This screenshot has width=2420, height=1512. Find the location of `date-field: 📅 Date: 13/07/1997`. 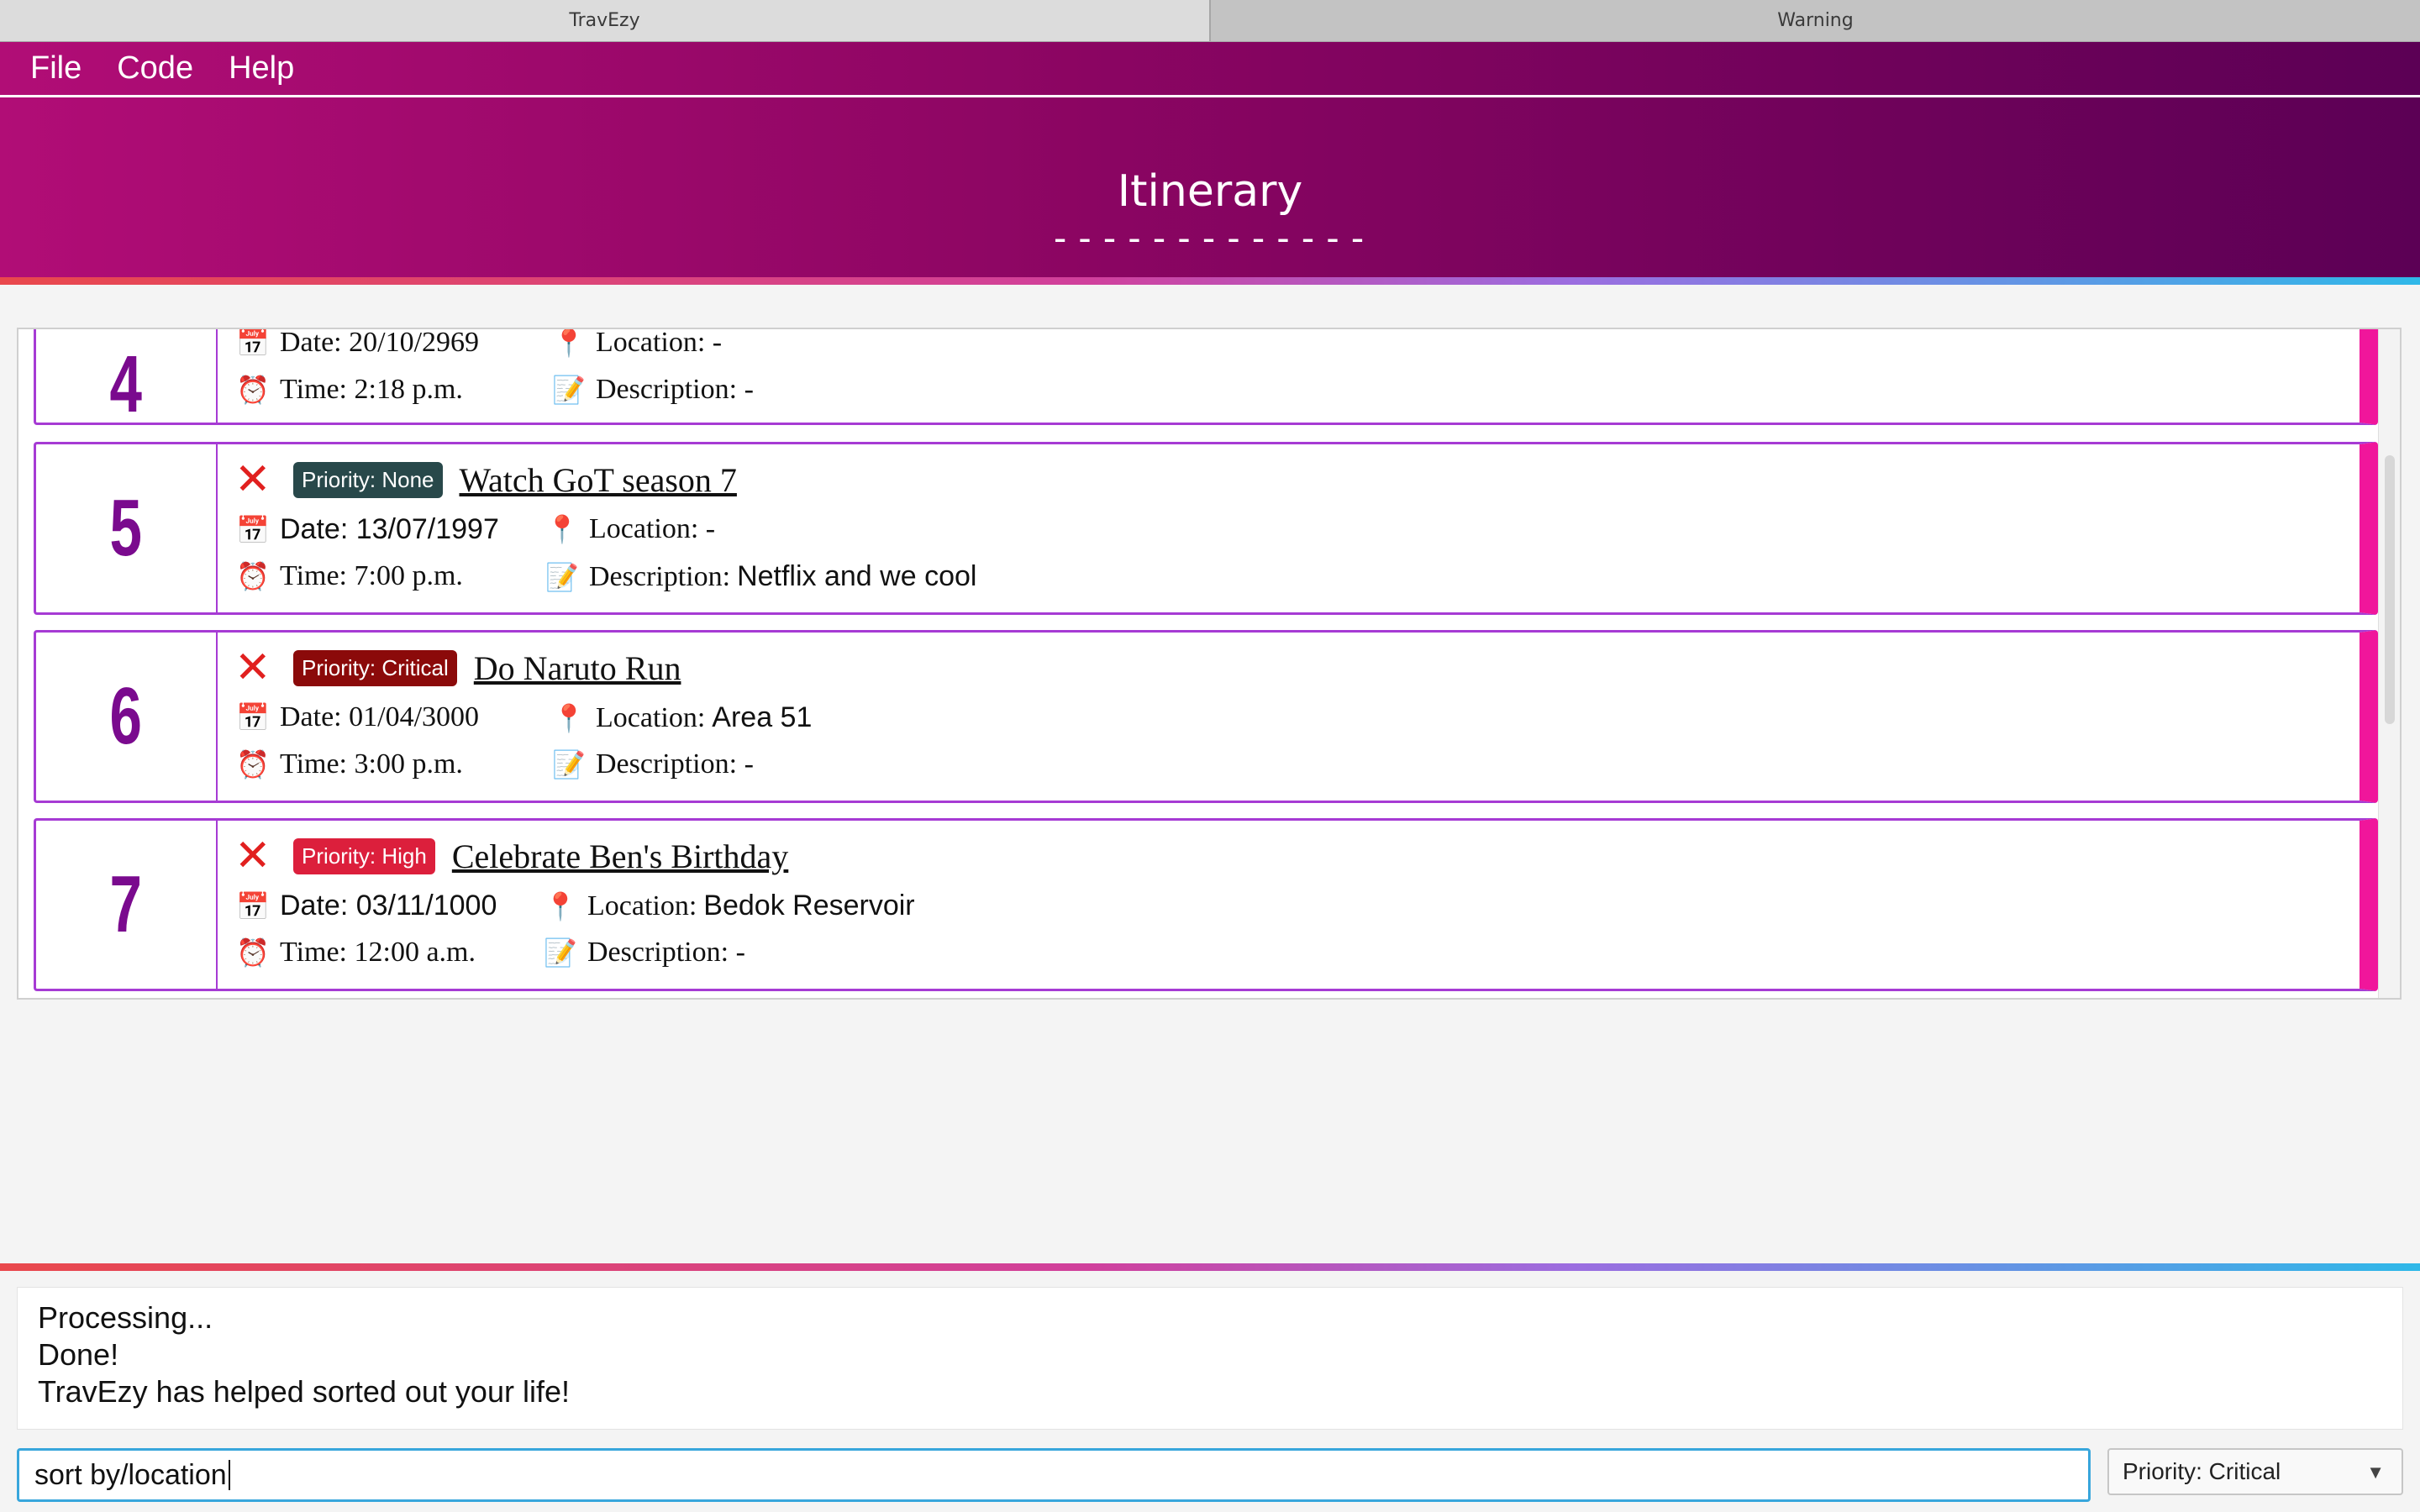

date-field: 📅 Date: 13/07/1997 is located at coordinates (367, 529).